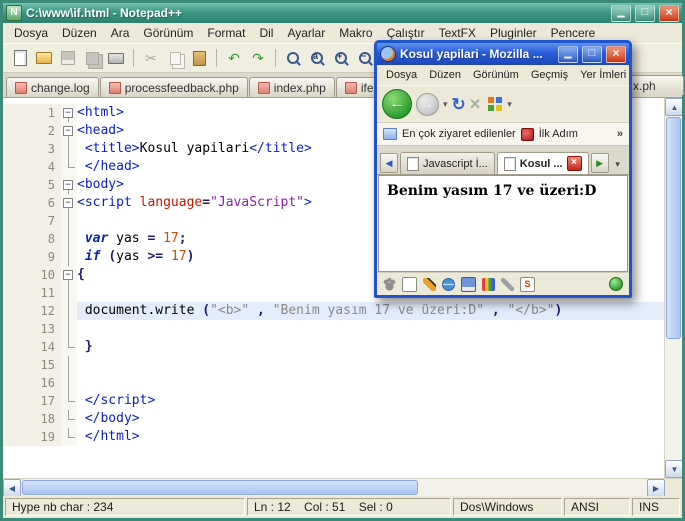 The image size is (685, 521). I want to click on npp-tab-processfeedback-php: processfeedback.php, so click(173, 87).